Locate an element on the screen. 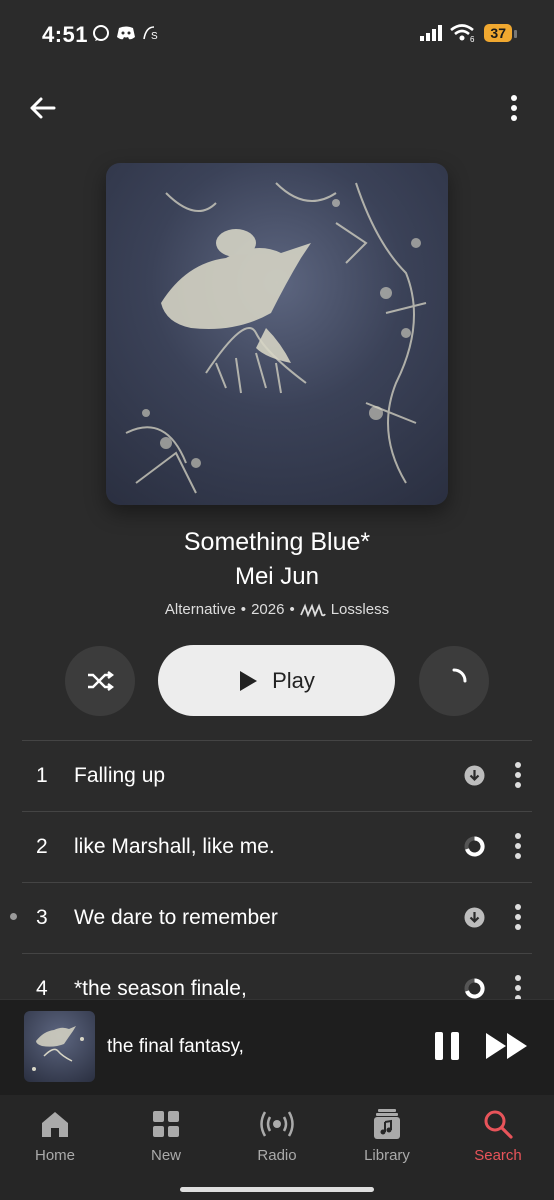 Image resolution: width=554 pixels, height=1200 pixels. tab-bar: Home New Radio Library Search is located at coordinates (277, 1147).